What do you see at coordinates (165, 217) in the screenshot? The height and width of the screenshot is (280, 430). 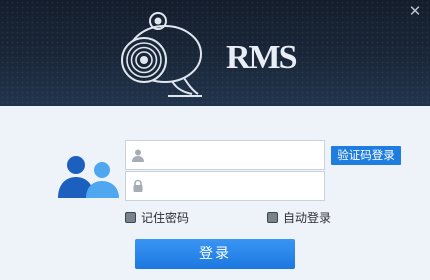 I see `remember-password-label: 记住密码` at bounding box center [165, 217].